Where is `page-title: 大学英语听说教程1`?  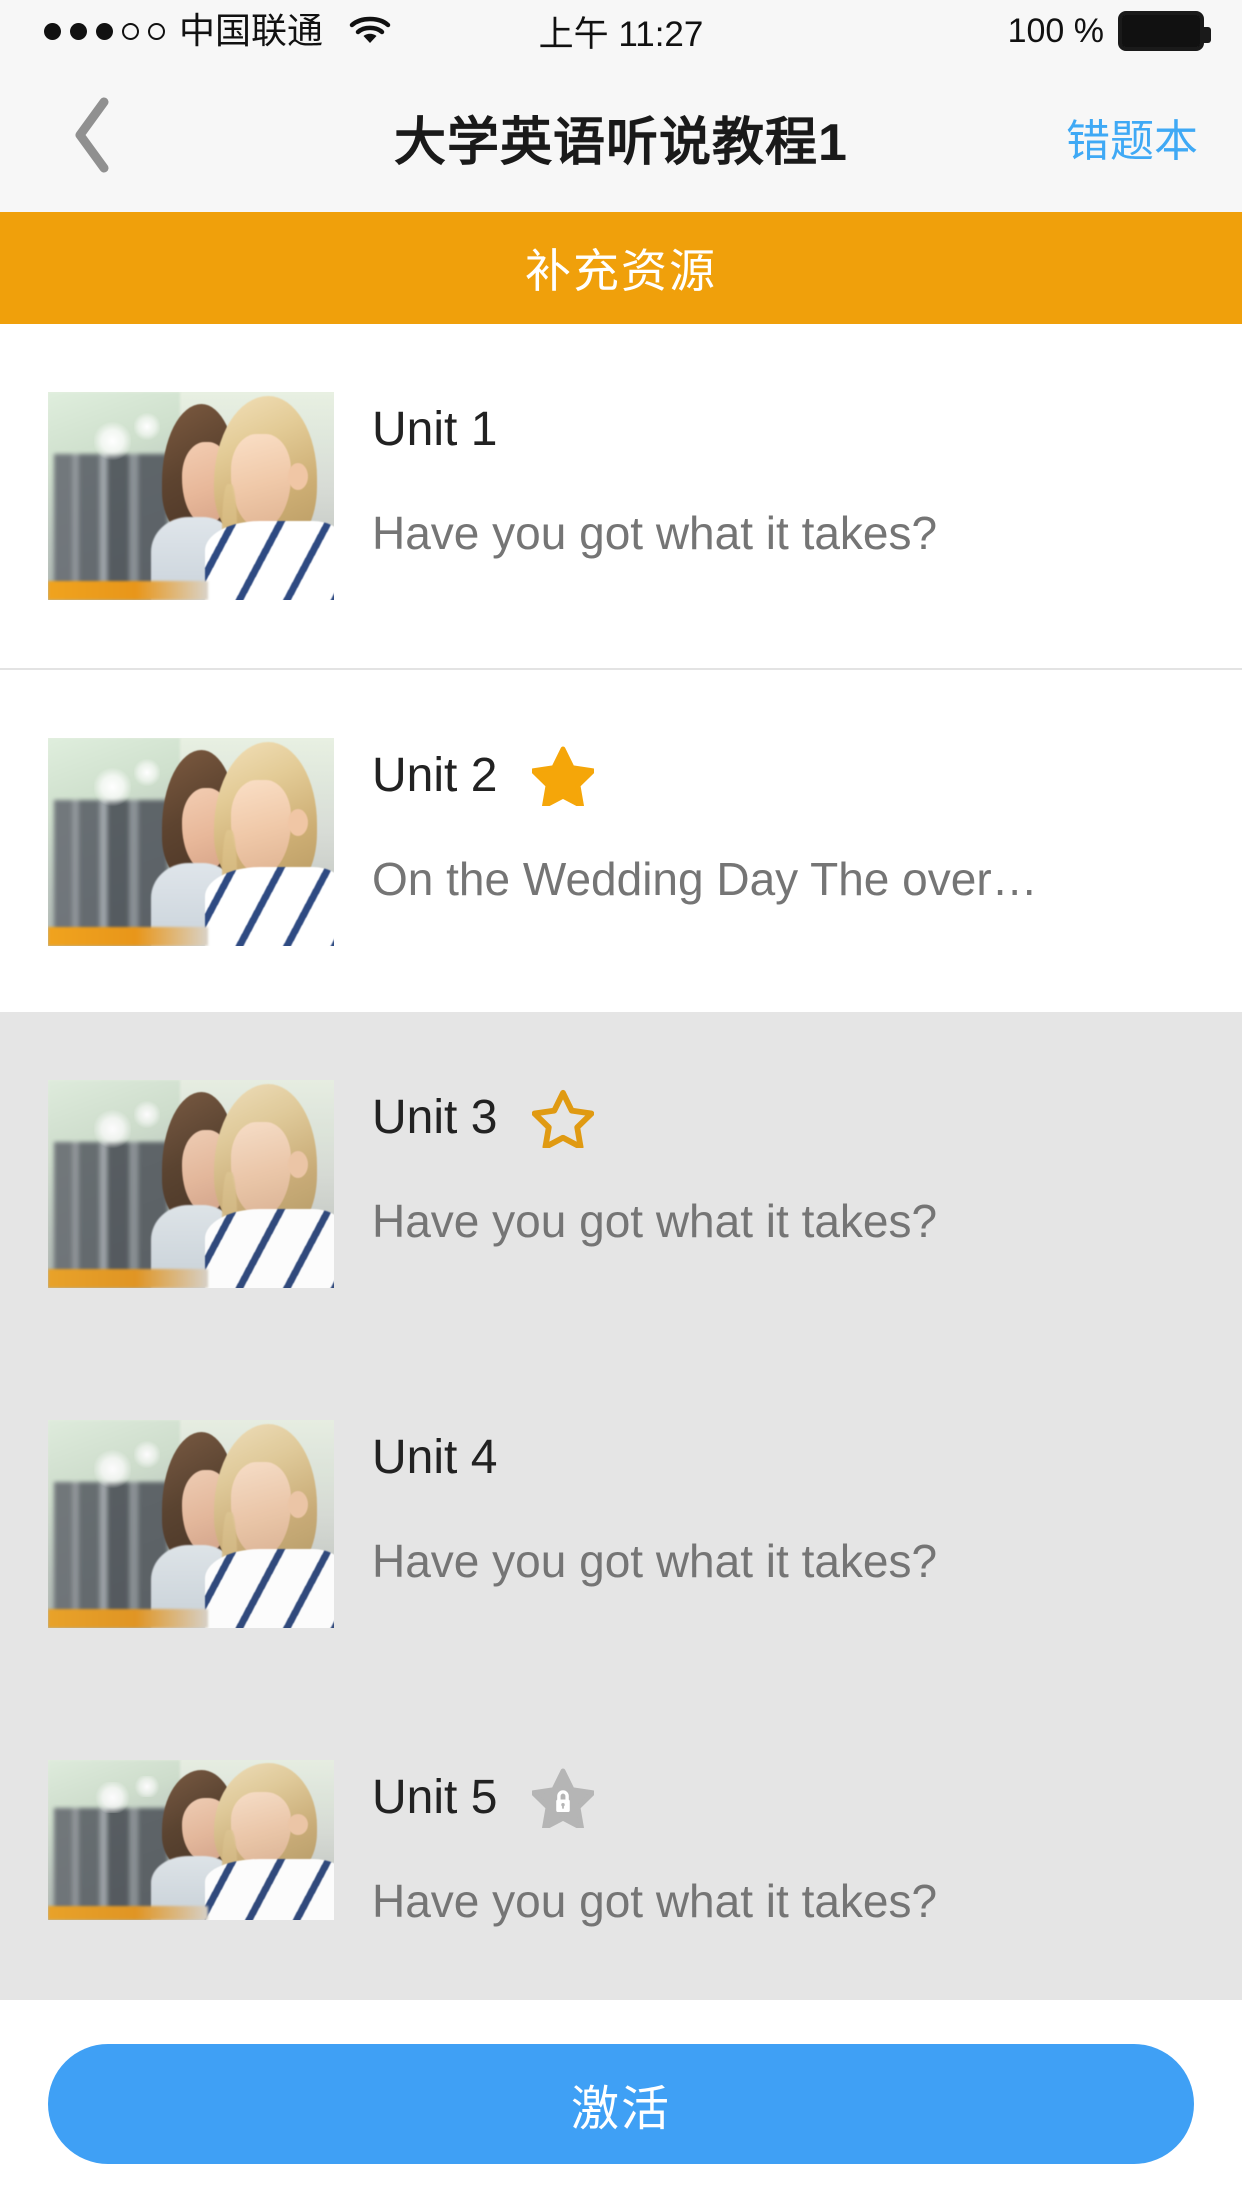
page-title: 大学英语听说教程1 is located at coordinates (621, 142).